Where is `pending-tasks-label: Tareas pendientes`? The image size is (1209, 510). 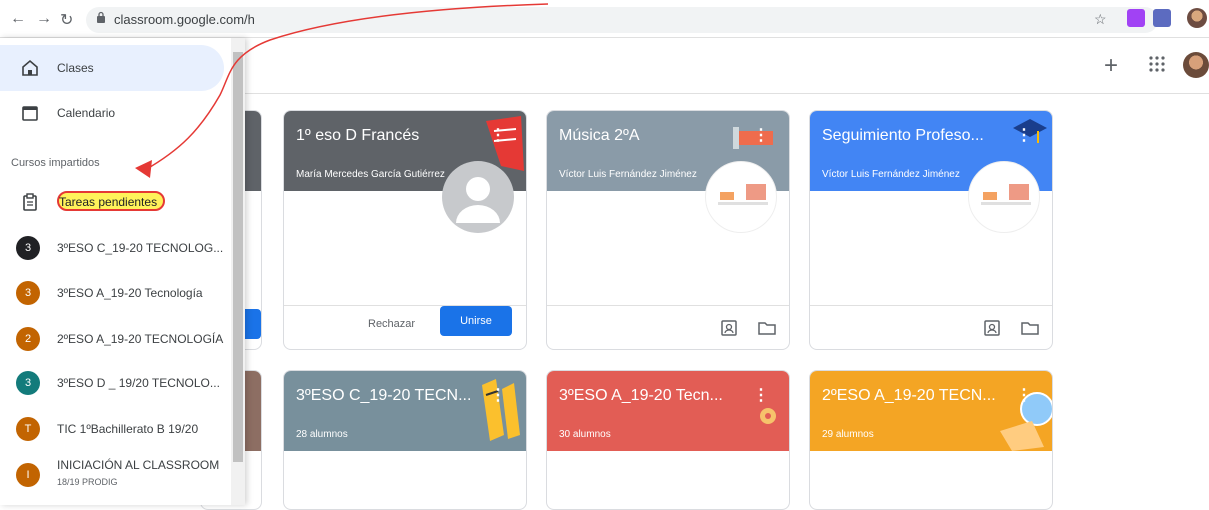 pending-tasks-label: Tareas pendientes is located at coordinates (108, 202).